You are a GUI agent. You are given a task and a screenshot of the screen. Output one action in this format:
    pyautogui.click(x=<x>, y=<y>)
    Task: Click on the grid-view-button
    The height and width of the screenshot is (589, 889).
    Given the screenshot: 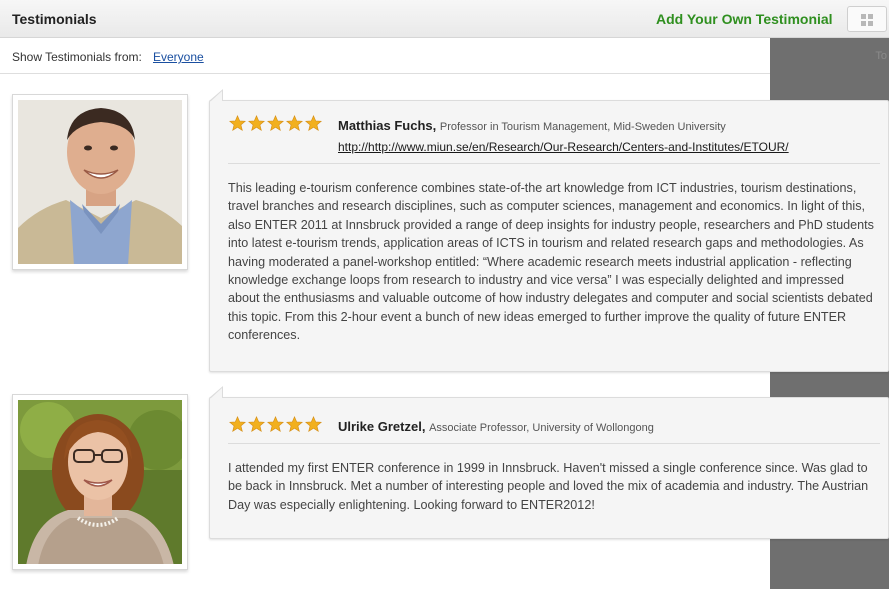 What is the action you would take?
    pyautogui.click(x=867, y=19)
    